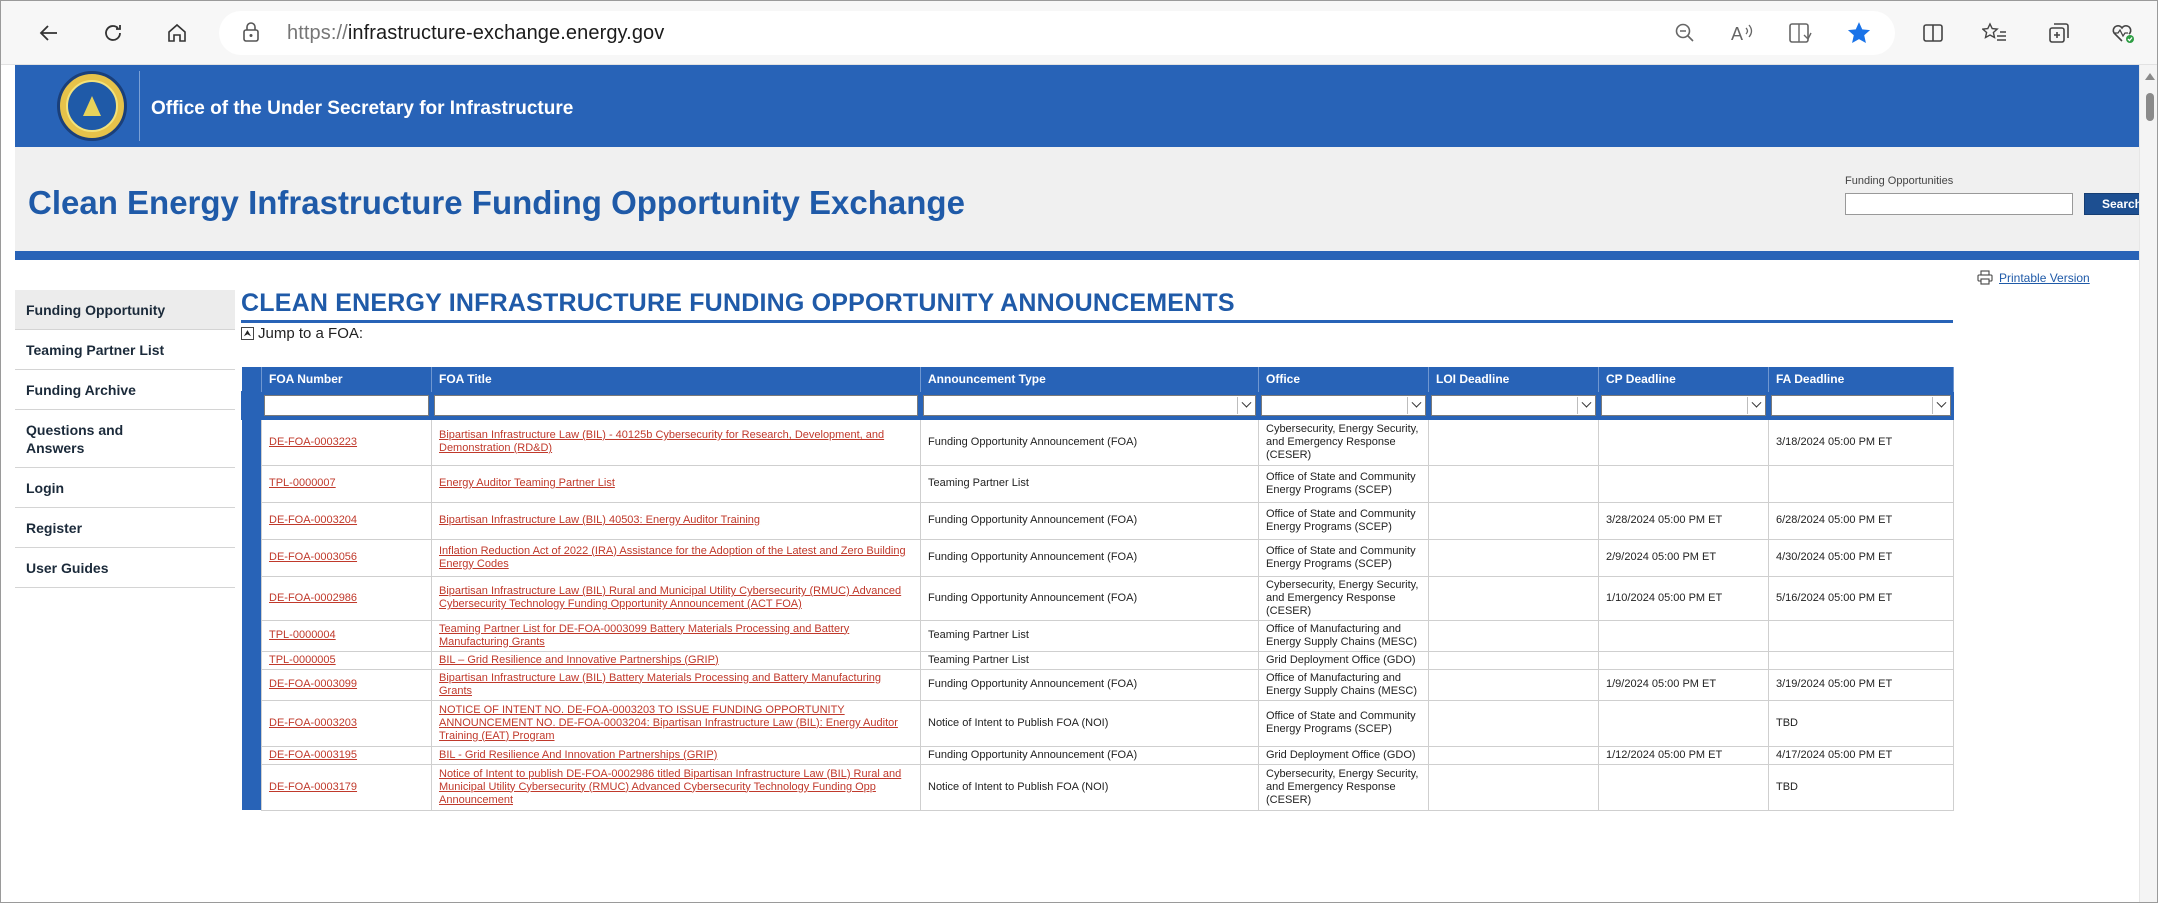 This screenshot has height=903, width=2158. I want to click on scrollbar-thumb, so click(2150, 107).